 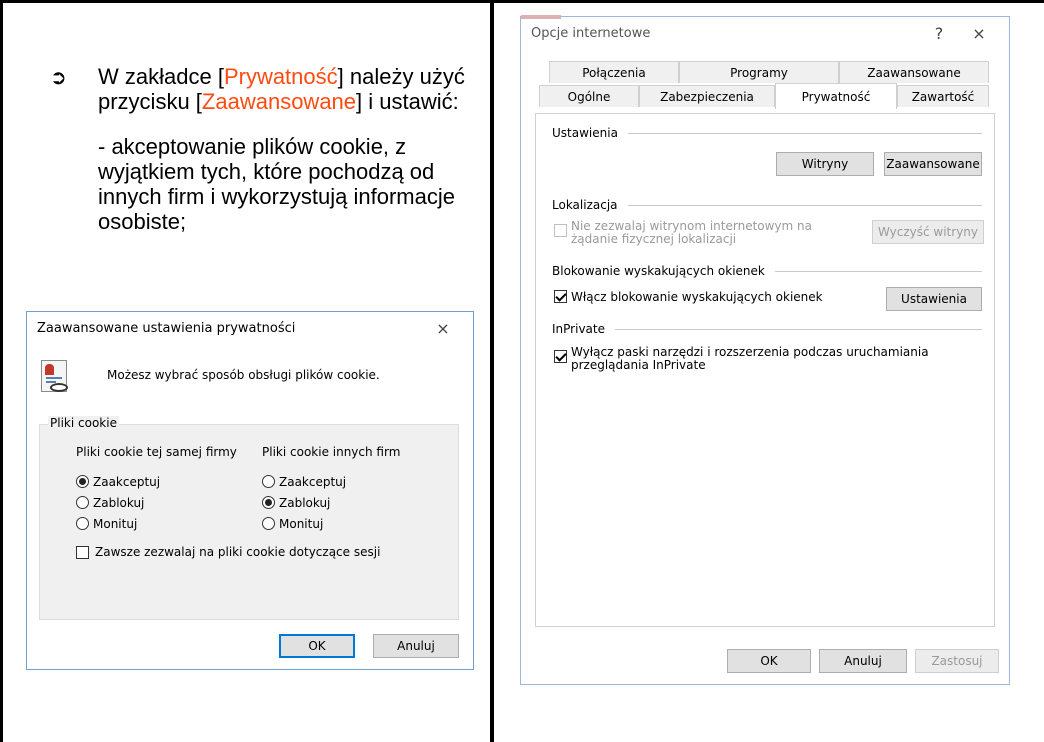 I want to click on checkbox-unchecked-icon, so click(x=82, y=552).